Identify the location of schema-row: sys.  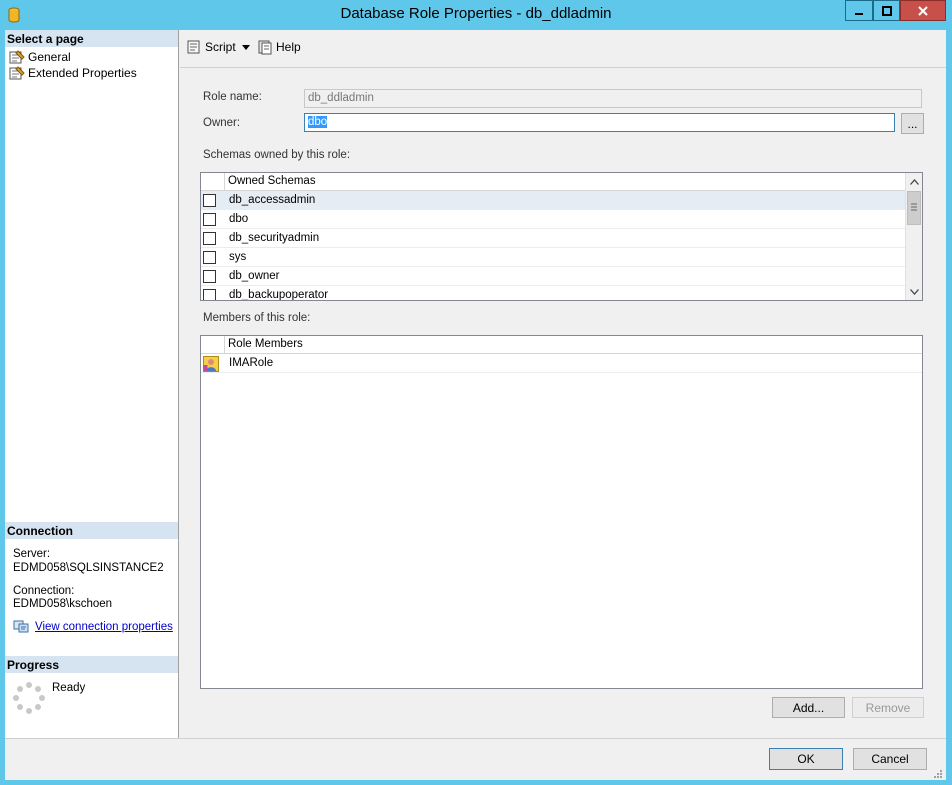
(553, 257).